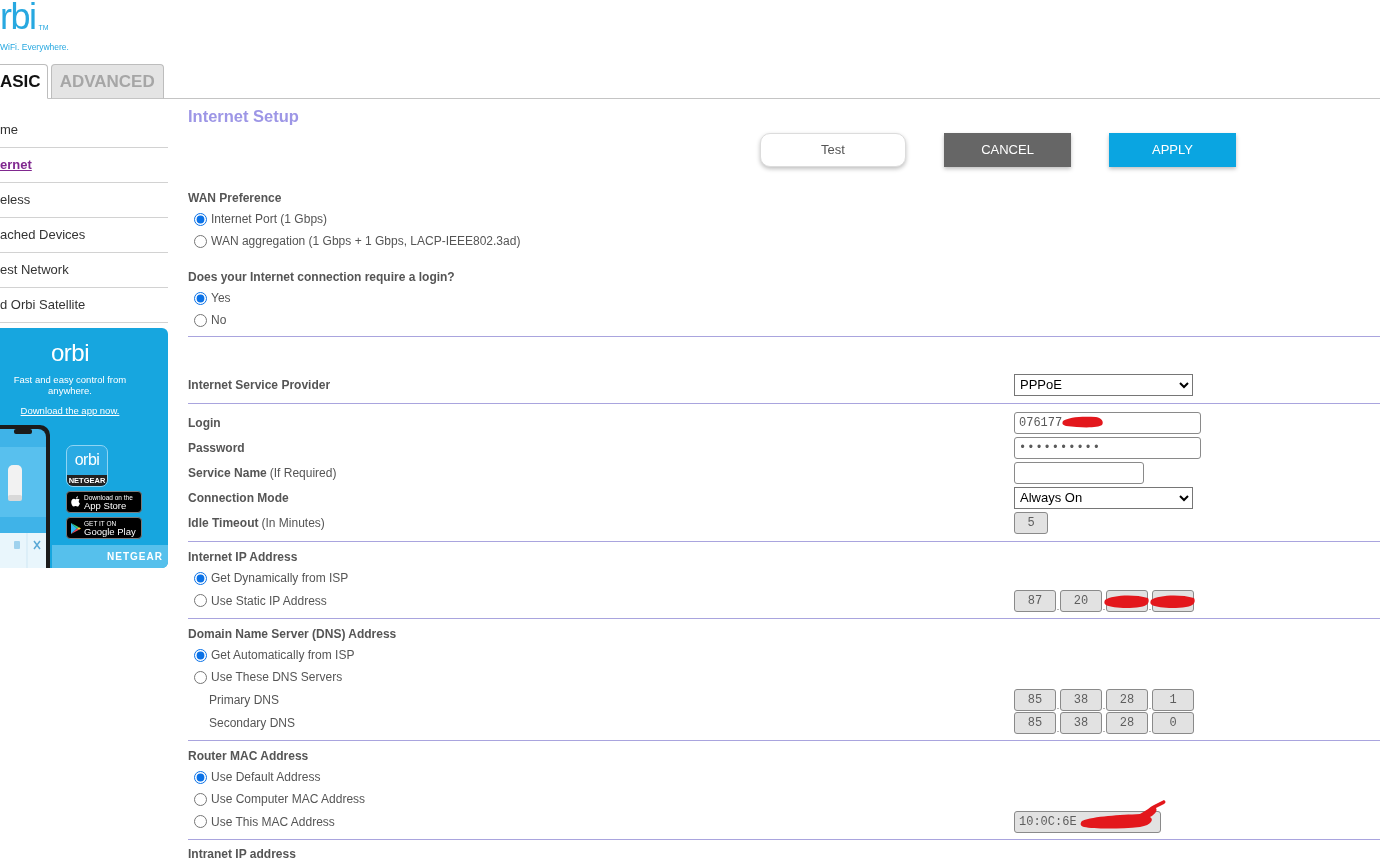 Image resolution: width=1380 pixels, height=863 pixels. What do you see at coordinates (303, 473) in the screenshot?
I see `field-hint: (If Required)` at bounding box center [303, 473].